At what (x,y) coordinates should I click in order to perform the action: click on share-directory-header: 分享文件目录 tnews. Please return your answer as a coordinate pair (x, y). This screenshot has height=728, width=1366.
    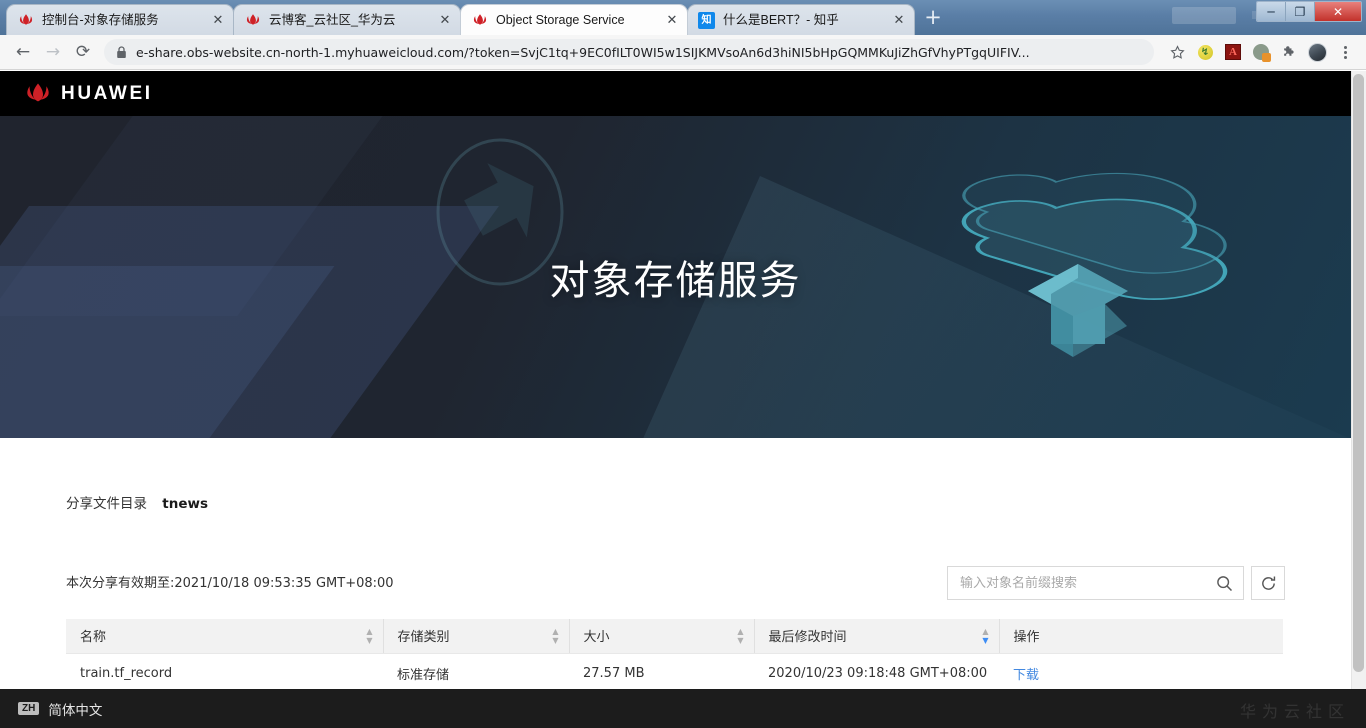
    Looking at the image, I should click on (675, 475).